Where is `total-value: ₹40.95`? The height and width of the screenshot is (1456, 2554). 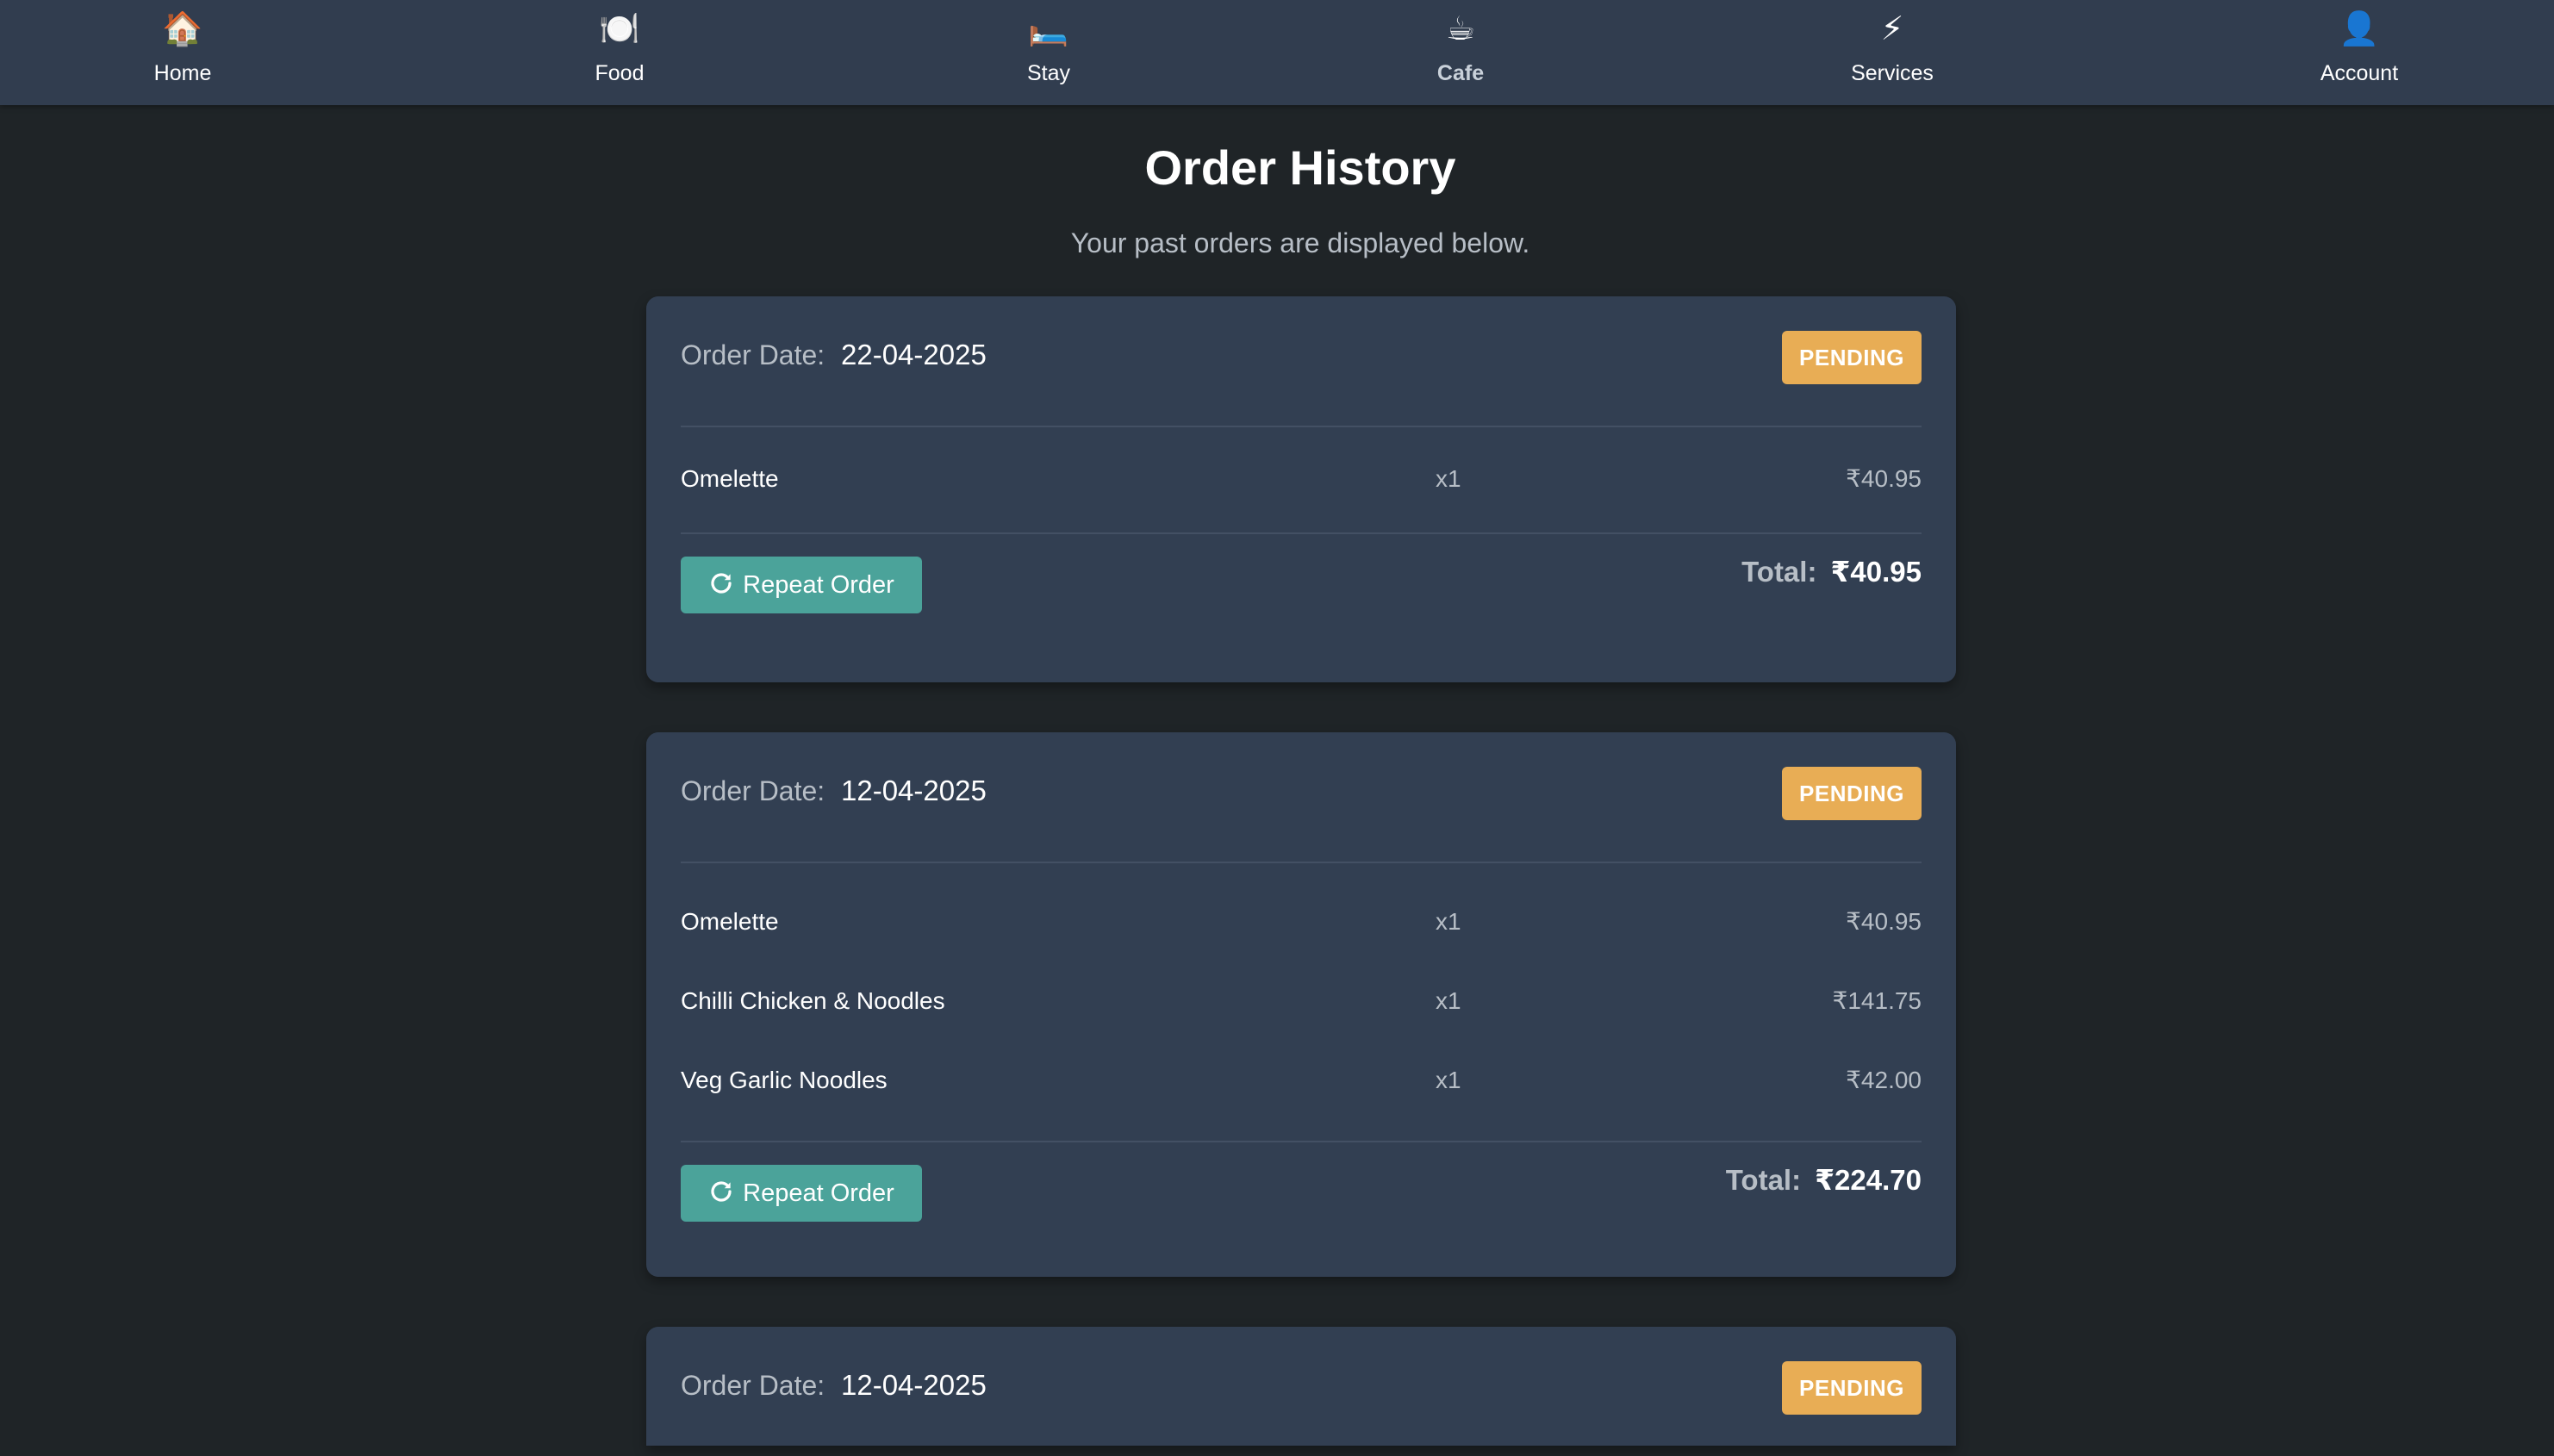
total-value: ₹40.95 is located at coordinates (1876, 572).